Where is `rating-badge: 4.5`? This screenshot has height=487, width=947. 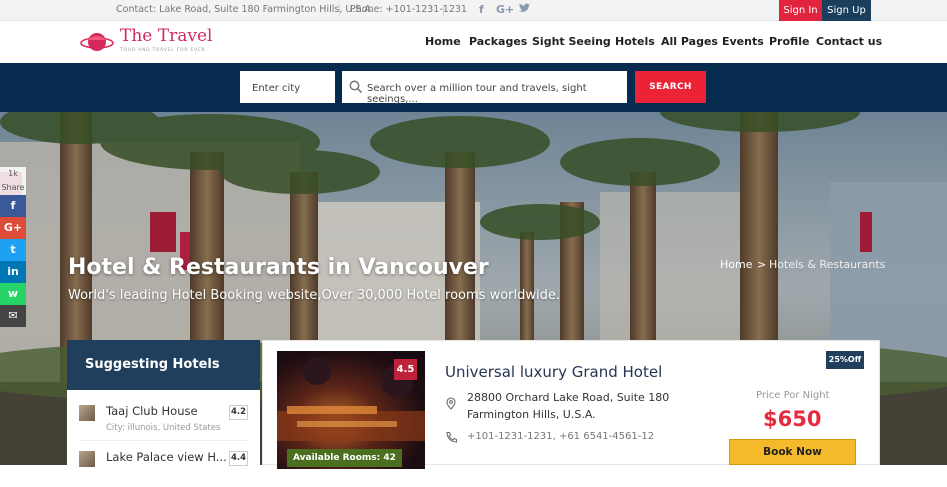 rating-badge: 4.5 is located at coordinates (405, 369).